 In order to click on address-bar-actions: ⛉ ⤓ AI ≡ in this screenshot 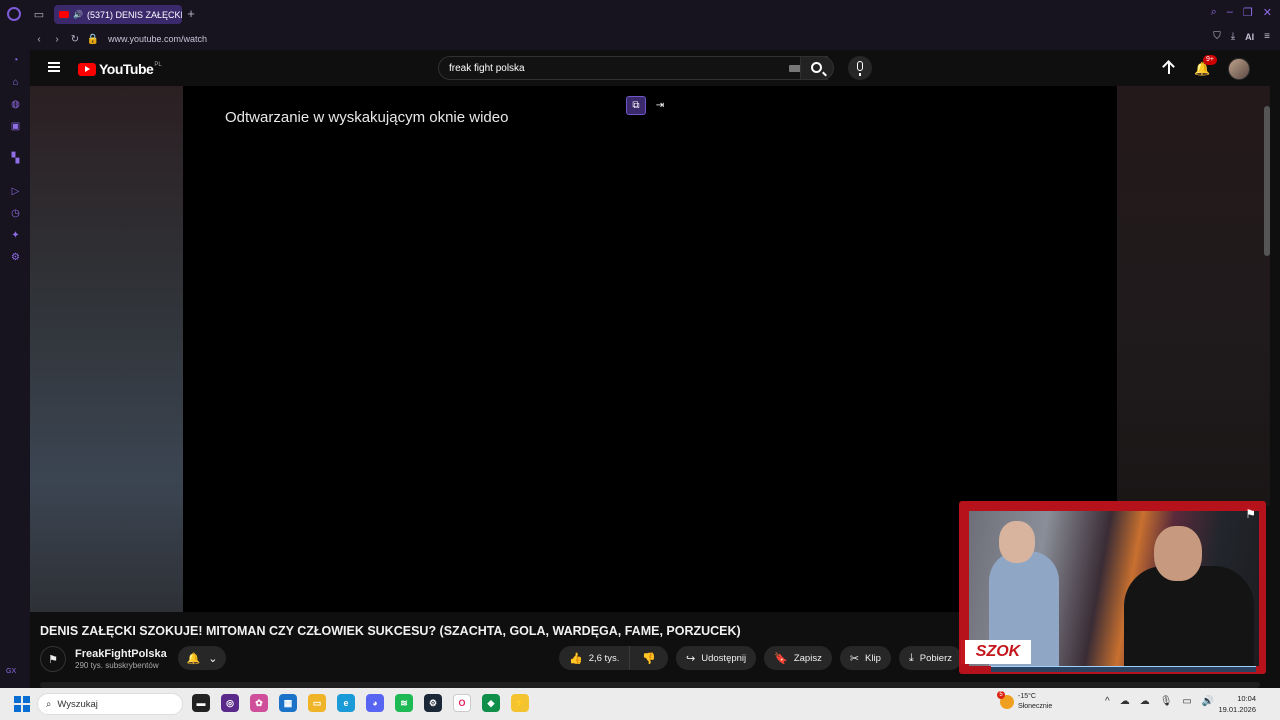, I will do `click(1241, 36)`.